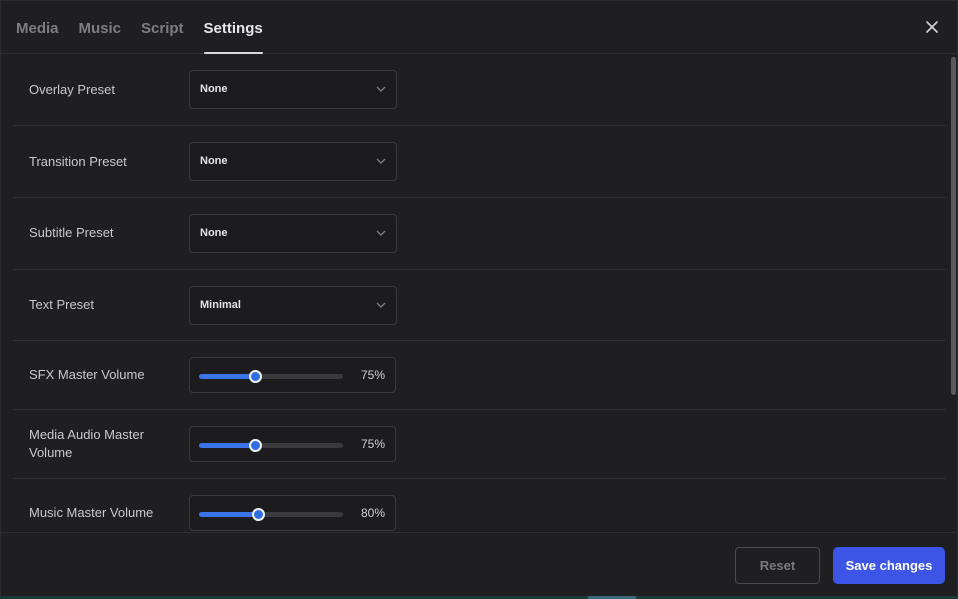 Image resolution: width=958 pixels, height=599 pixels. Describe the element at coordinates (87, 374) in the screenshot. I see `sfx-volume-label: SFX Master Volume` at that location.